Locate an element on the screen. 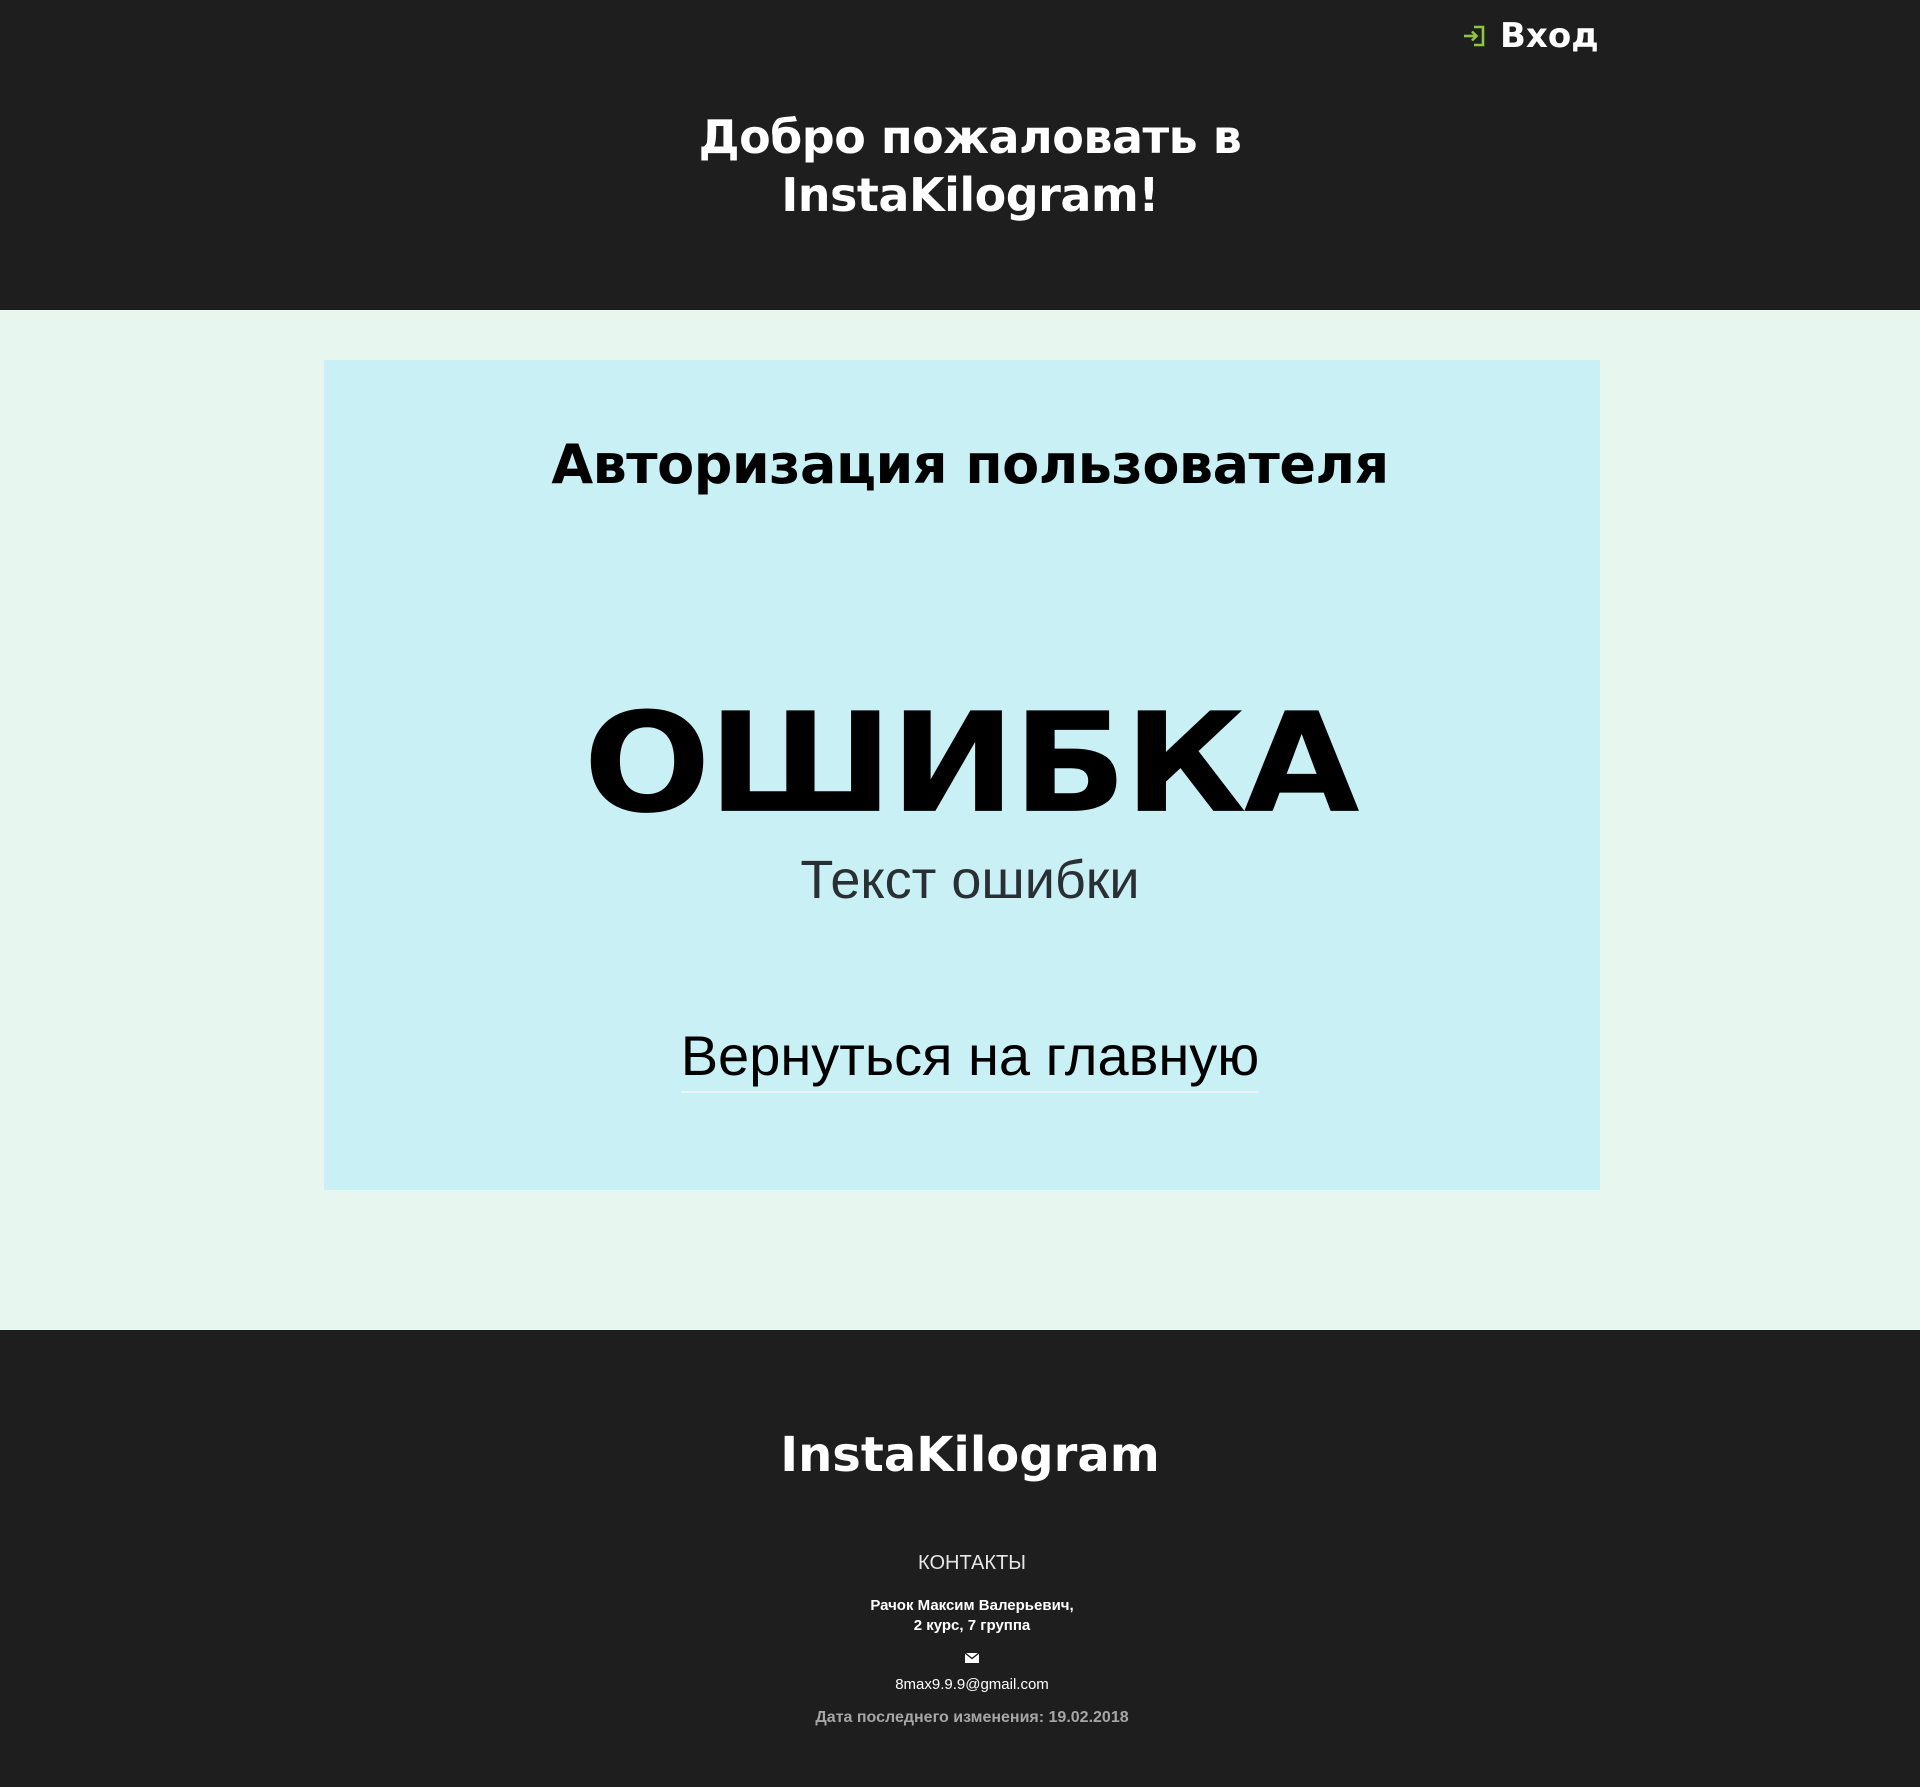 This screenshot has height=1787, width=1920. back-home-link: Вернуться на главную is located at coordinates (960, 1058).